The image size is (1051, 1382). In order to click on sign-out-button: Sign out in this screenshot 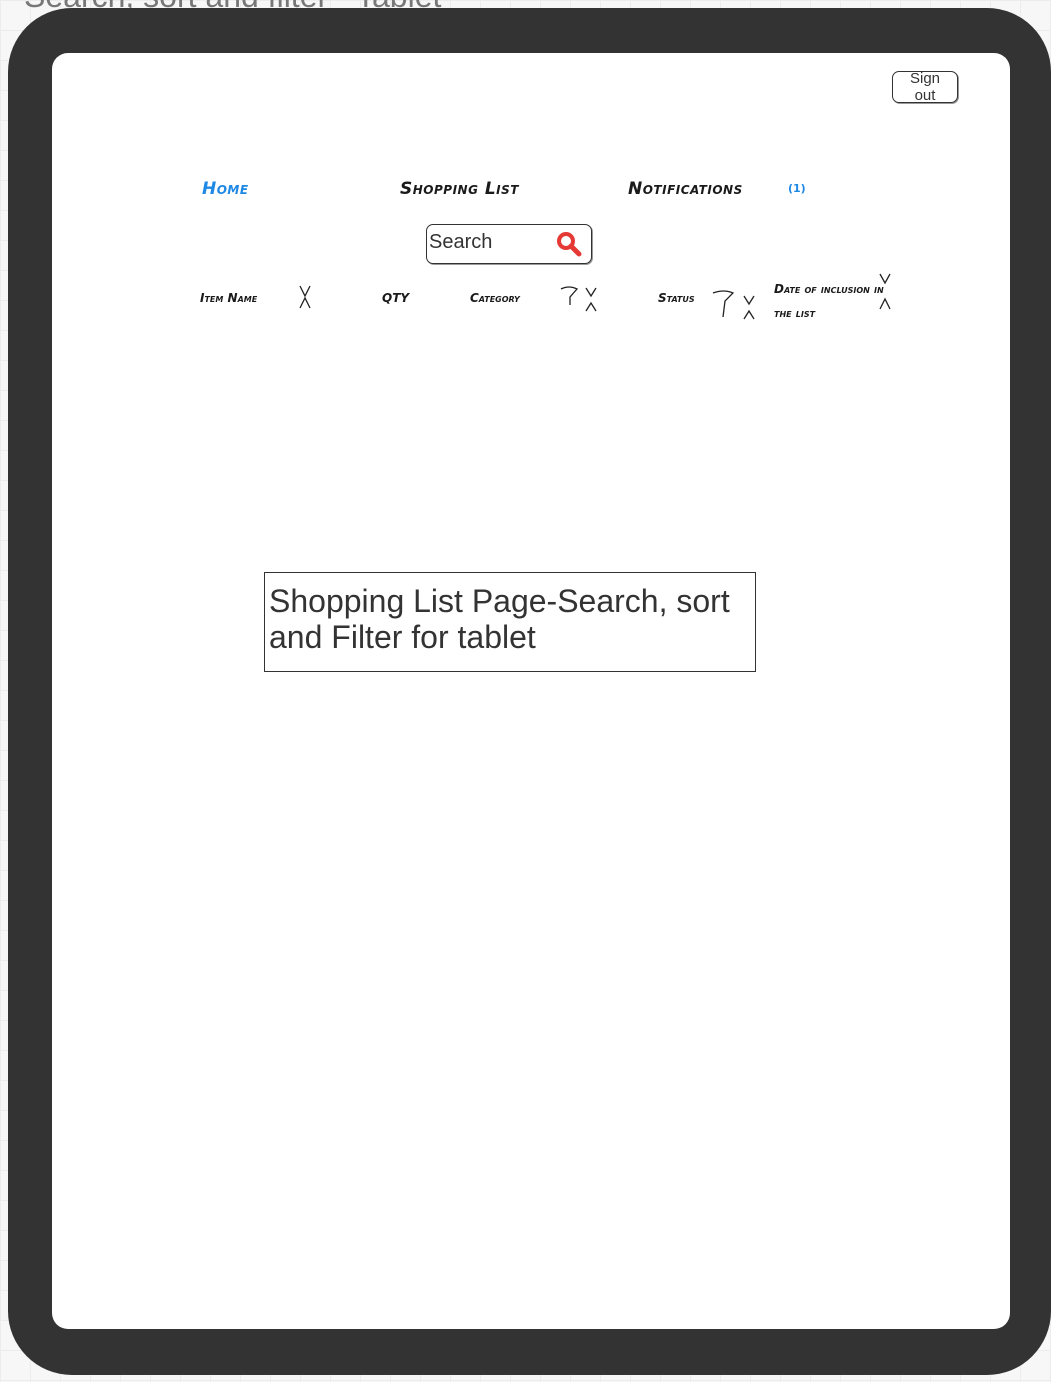, I will do `click(925, 87)`.